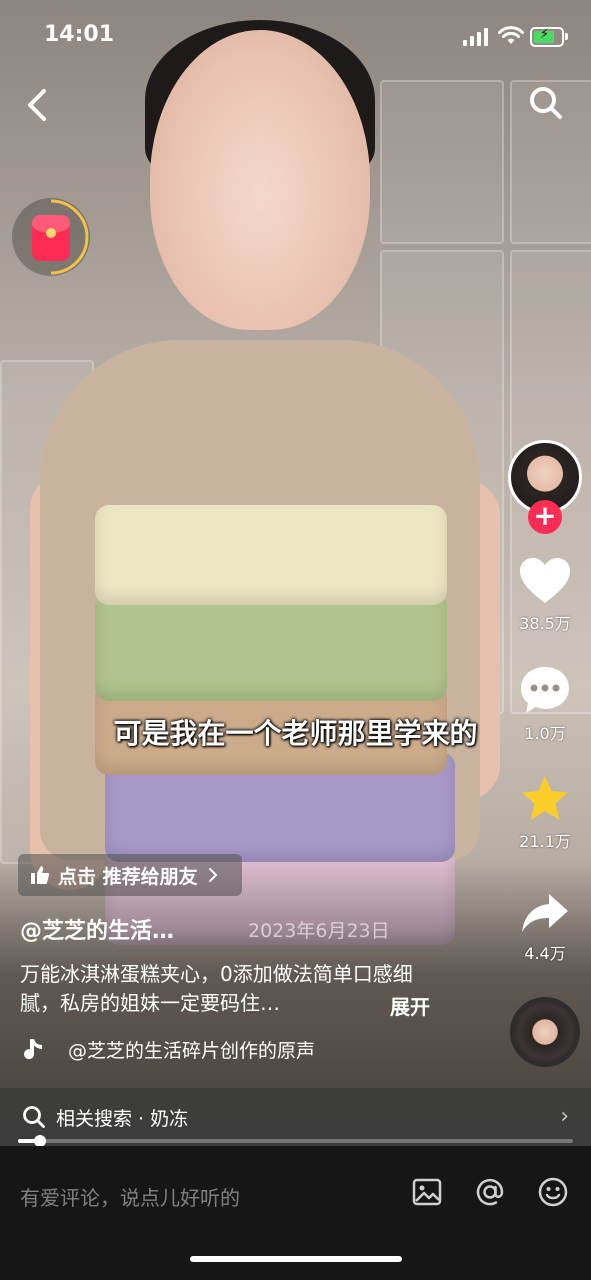 The width and height of the screenshot is (591, 1280). I want to click on music-disc, so click(545, 1032).